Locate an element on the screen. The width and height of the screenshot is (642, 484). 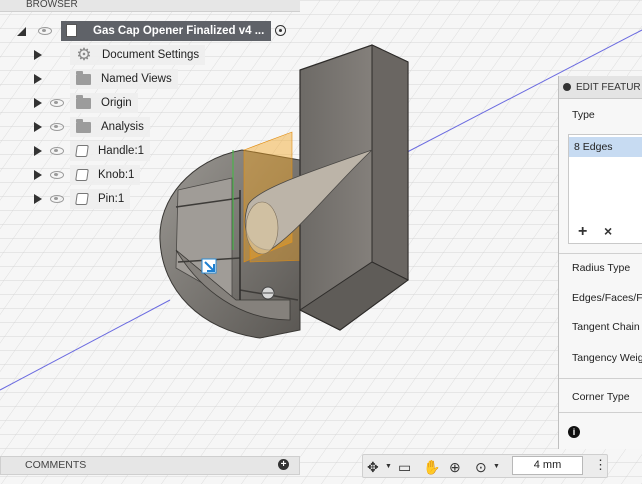
selection-list: 8 Edges + × is located at coordinates (605, 189).